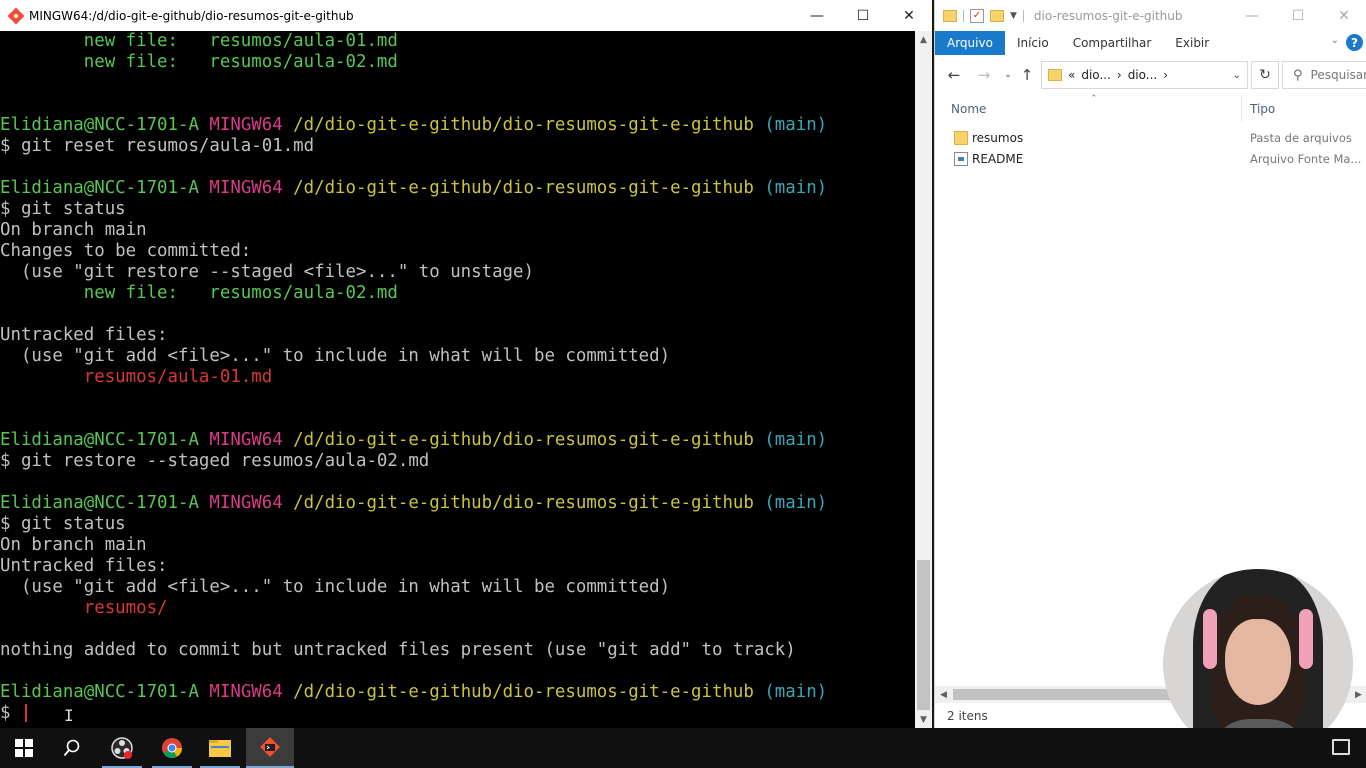 This screenshot has height=768, width=1366. What do you see at coordinates (457, 146) in the screenshot?
I see `terminal-line: $ git reset resumos/aula-01.md` at bounding box center [457, 146].